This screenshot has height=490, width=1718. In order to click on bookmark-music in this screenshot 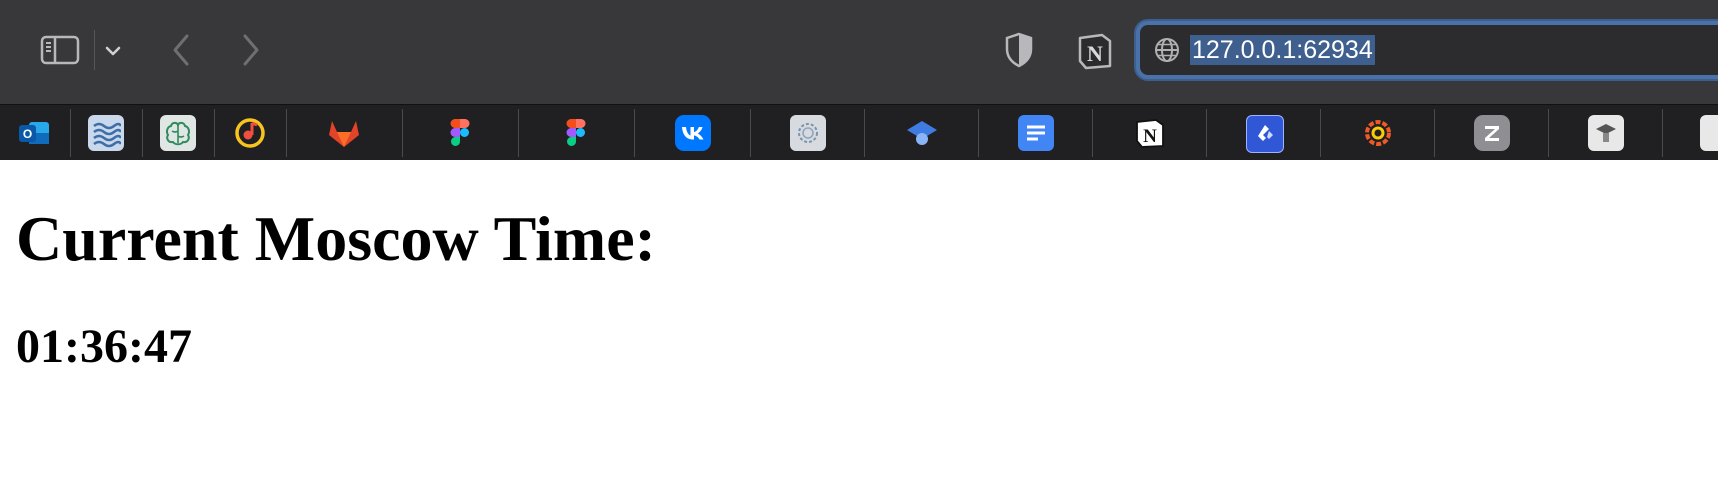, I will do `click(250, 133)`.